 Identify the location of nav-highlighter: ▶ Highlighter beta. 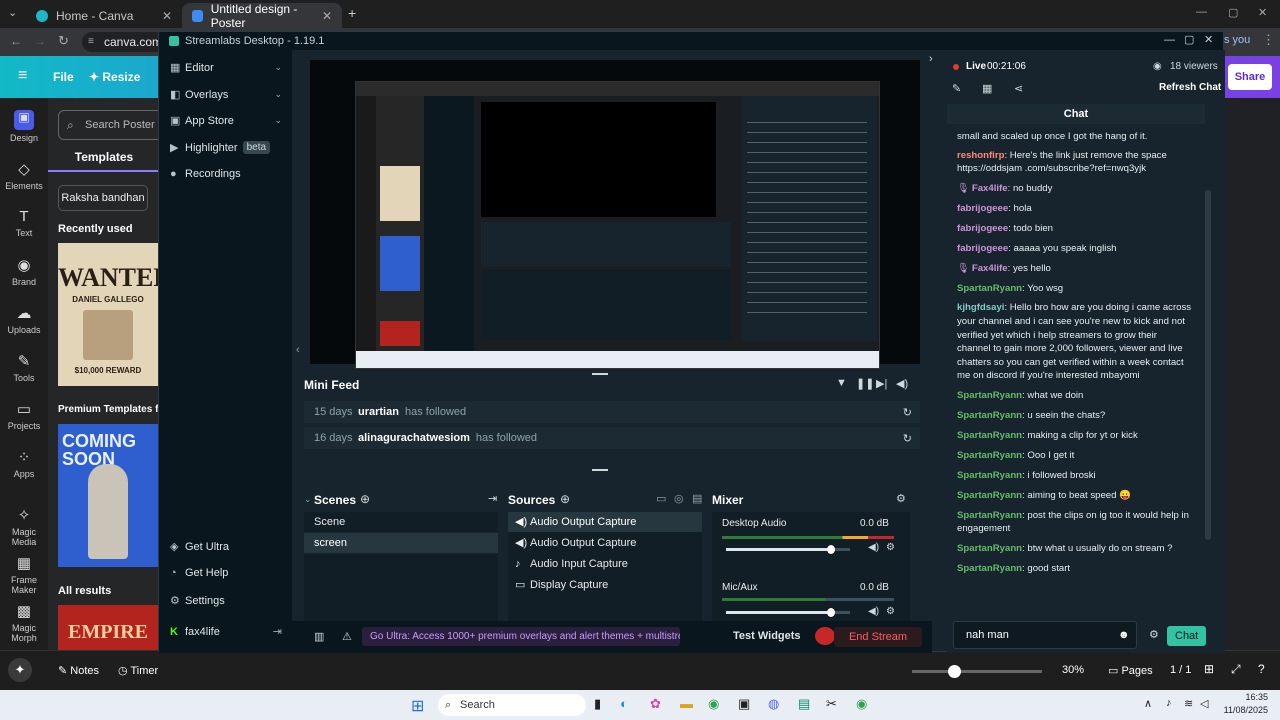
(226, 147).